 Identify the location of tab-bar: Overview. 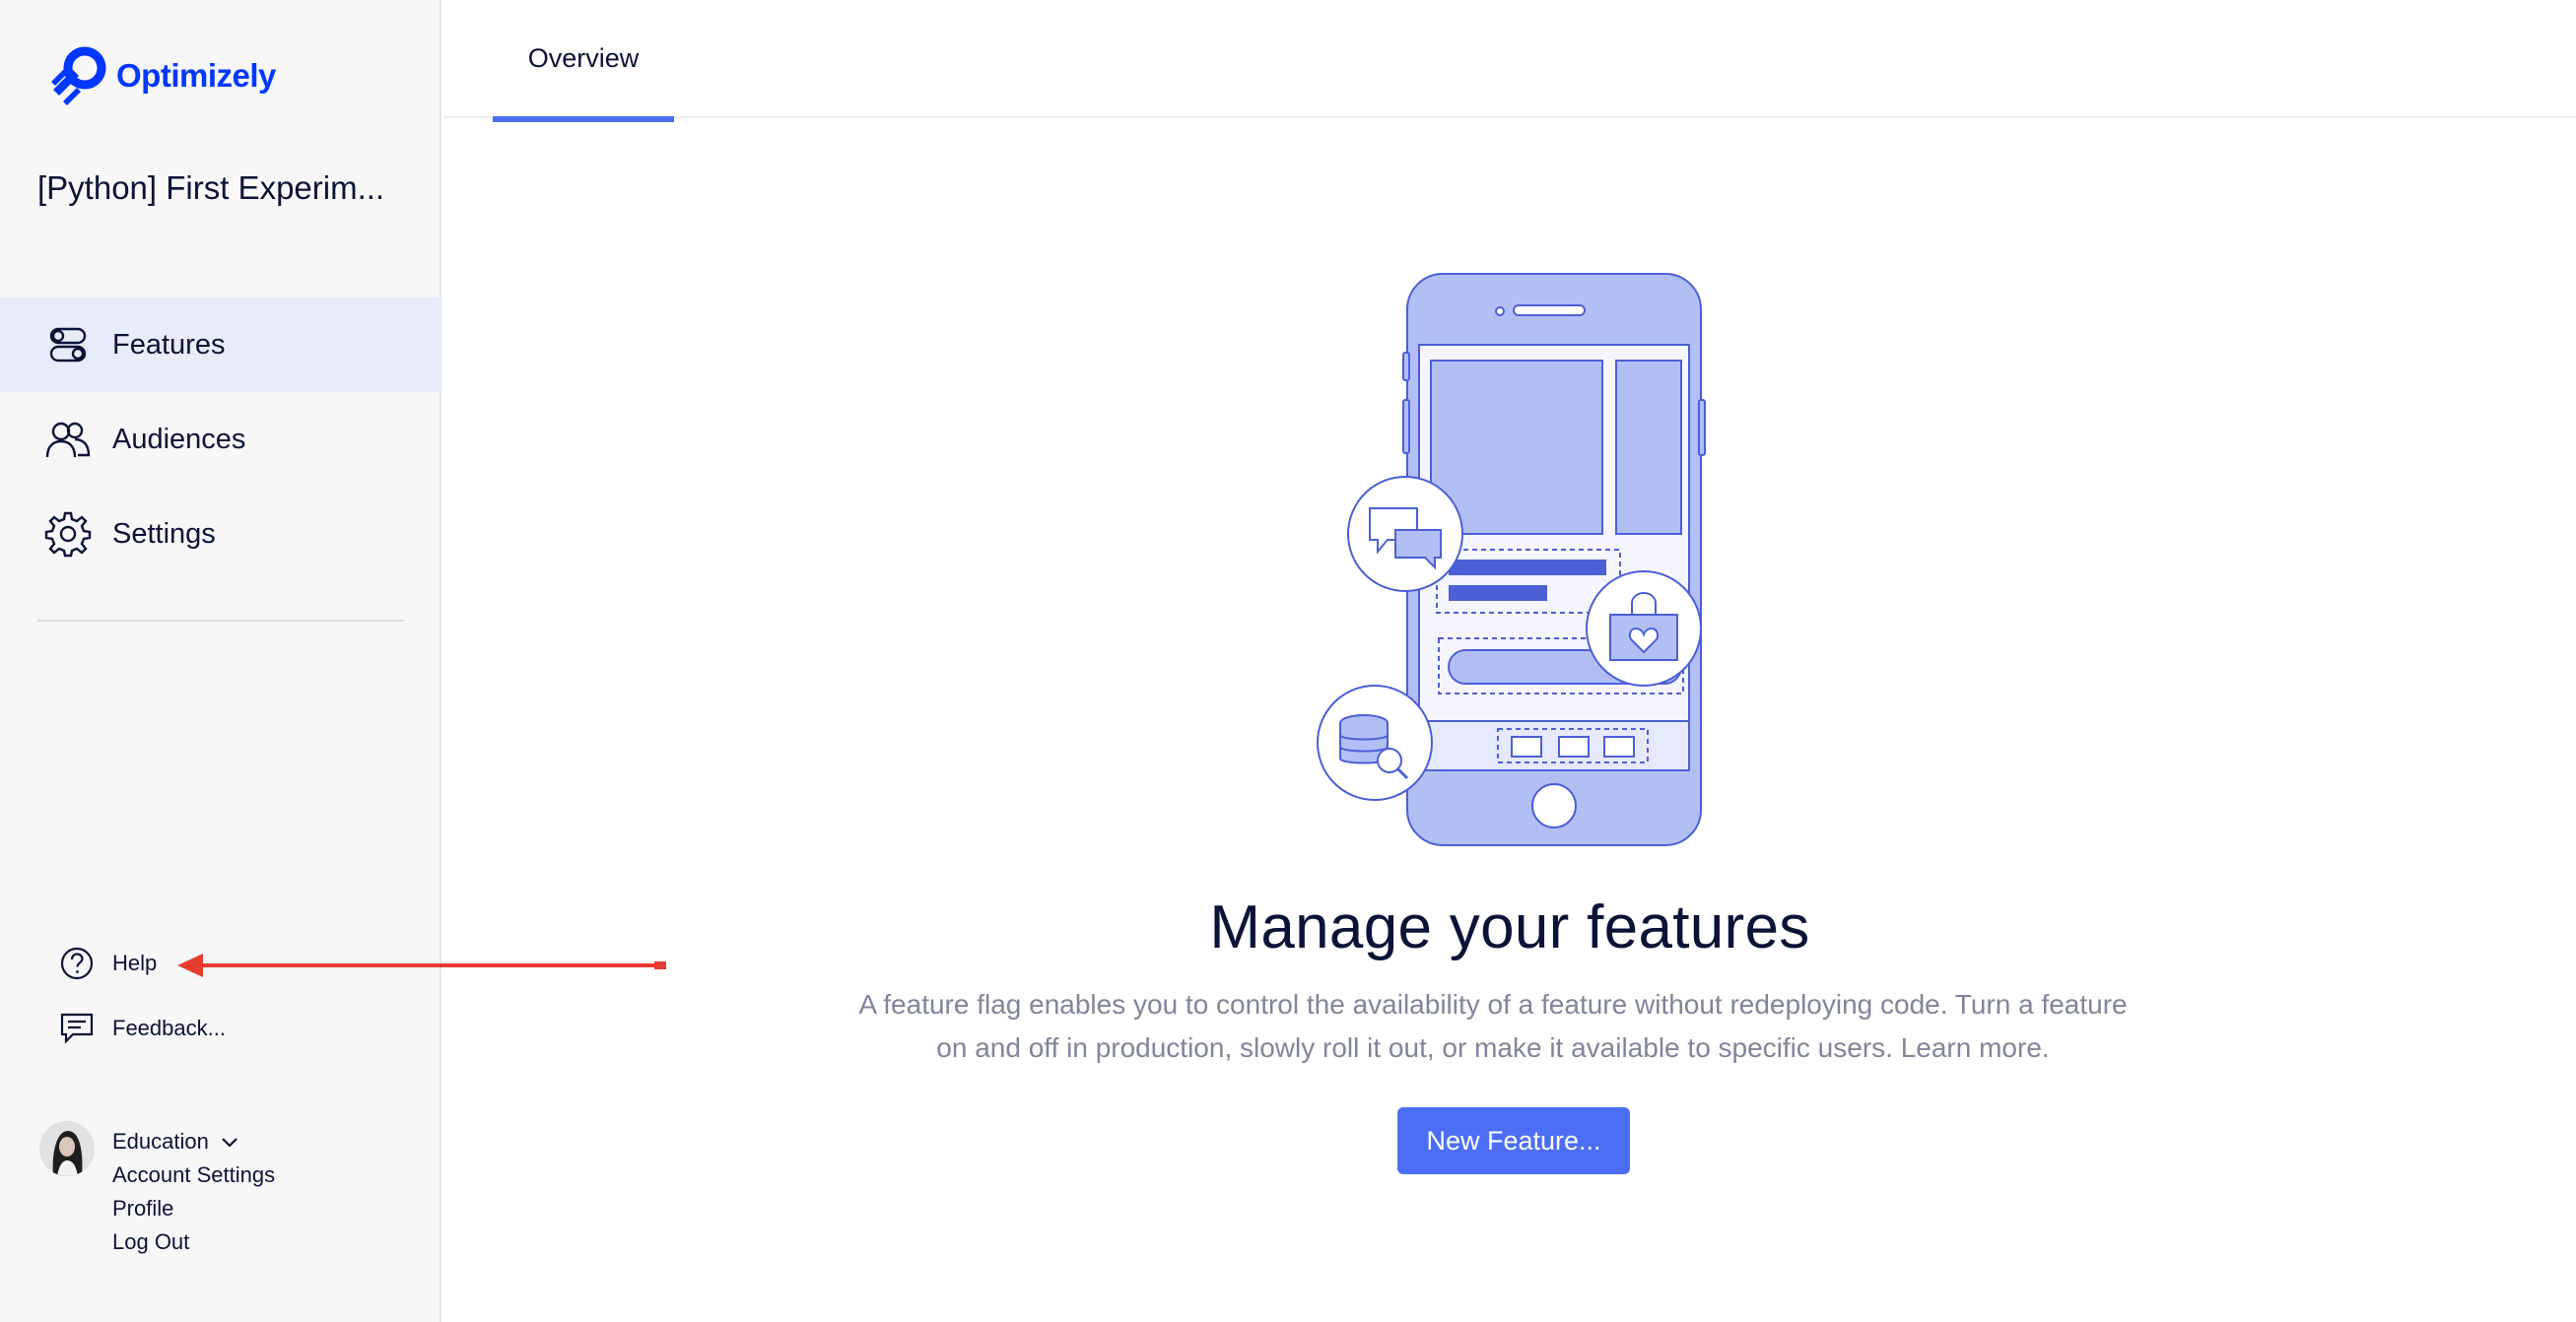
(1509, 61).